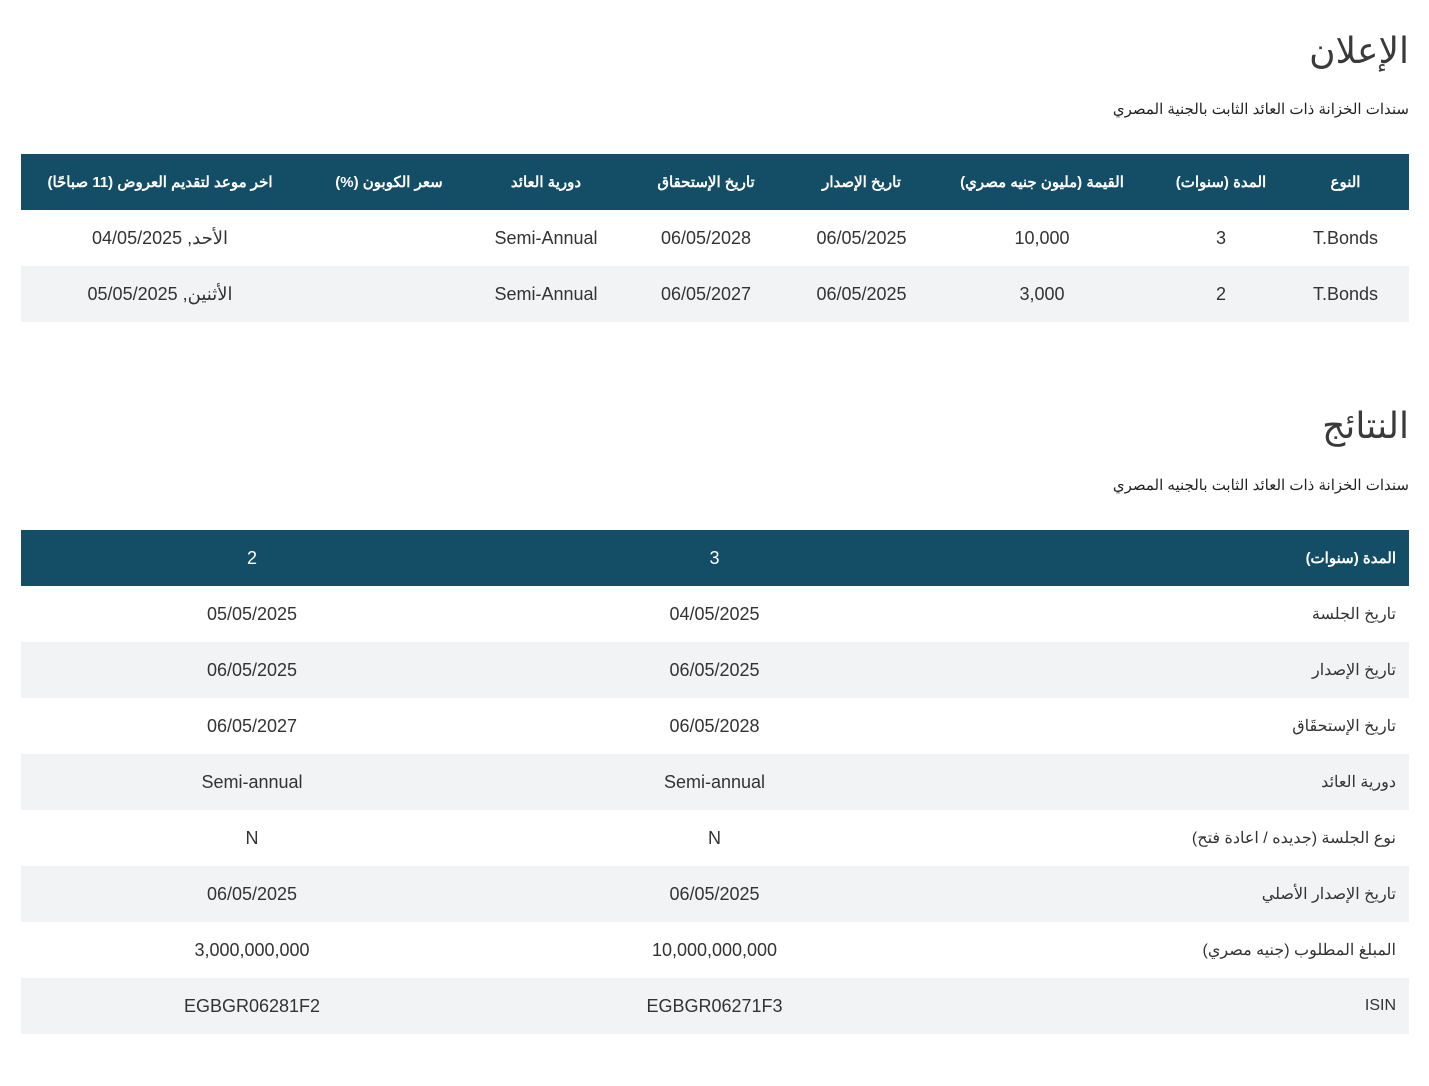 This screenshot has width=1429, height=1086. Describe the element at coordinates (252, 950) in the screenshot. I see `cell-value: 3,000,000,000` at that location.